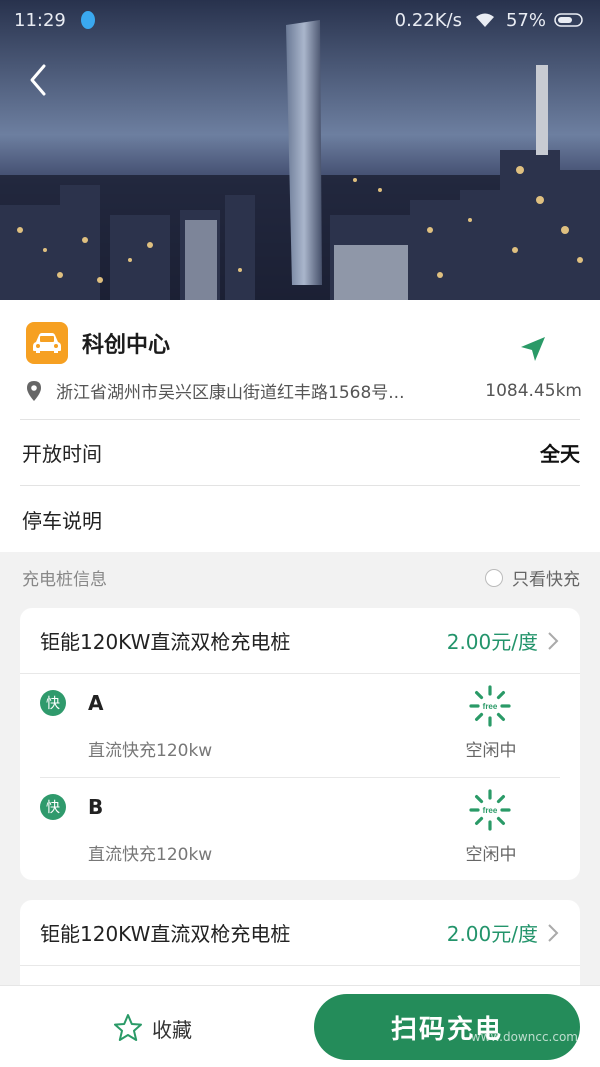  What do you see at coordinates (300, 725) in the screenshot?
I see `charging-gun-row: 快 A 直流快充120kw free 空闲中` at bounding box center [300, 725].